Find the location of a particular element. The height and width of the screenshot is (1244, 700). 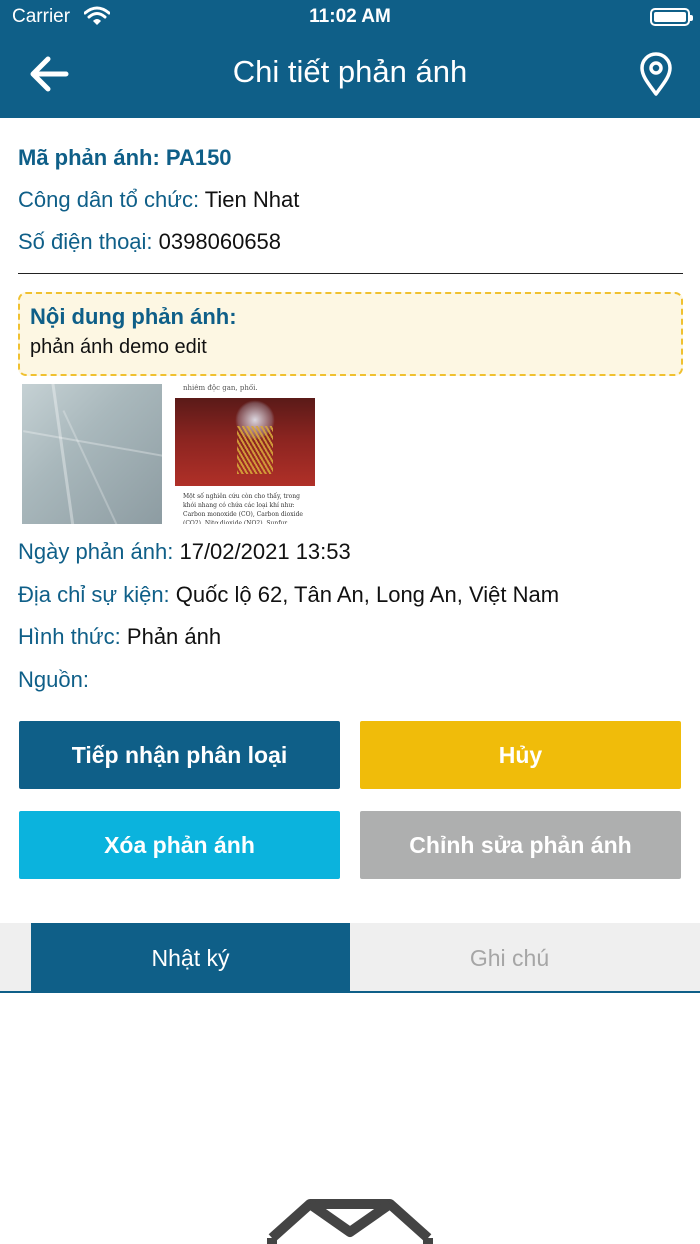

report-code: Mã phản ánh: PA150 is located at coordinates (125, 158).